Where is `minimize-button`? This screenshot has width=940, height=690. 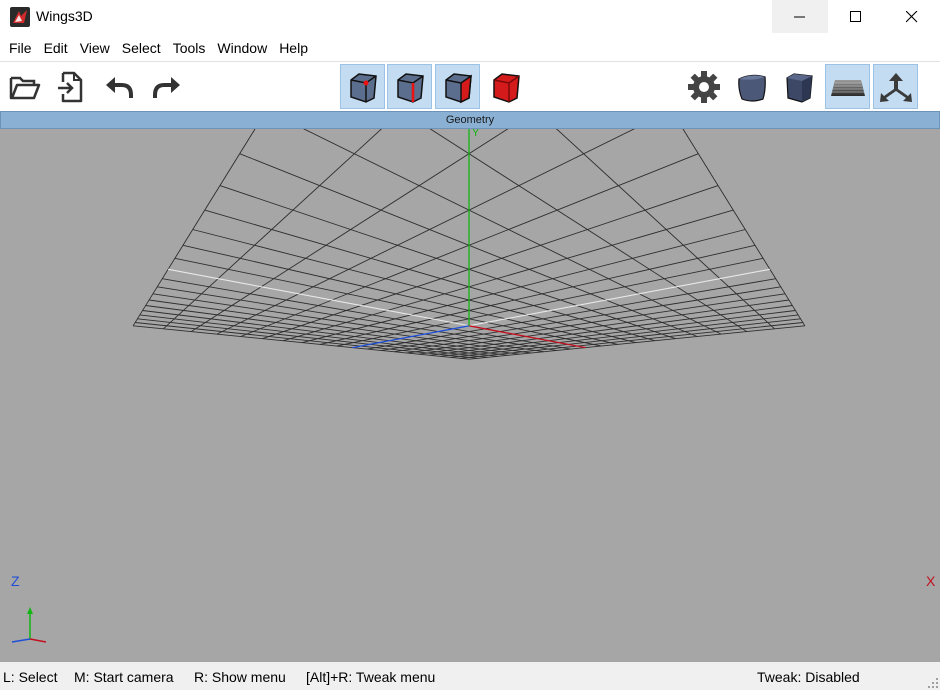 minimize-button is located at coordinates (800, 16).